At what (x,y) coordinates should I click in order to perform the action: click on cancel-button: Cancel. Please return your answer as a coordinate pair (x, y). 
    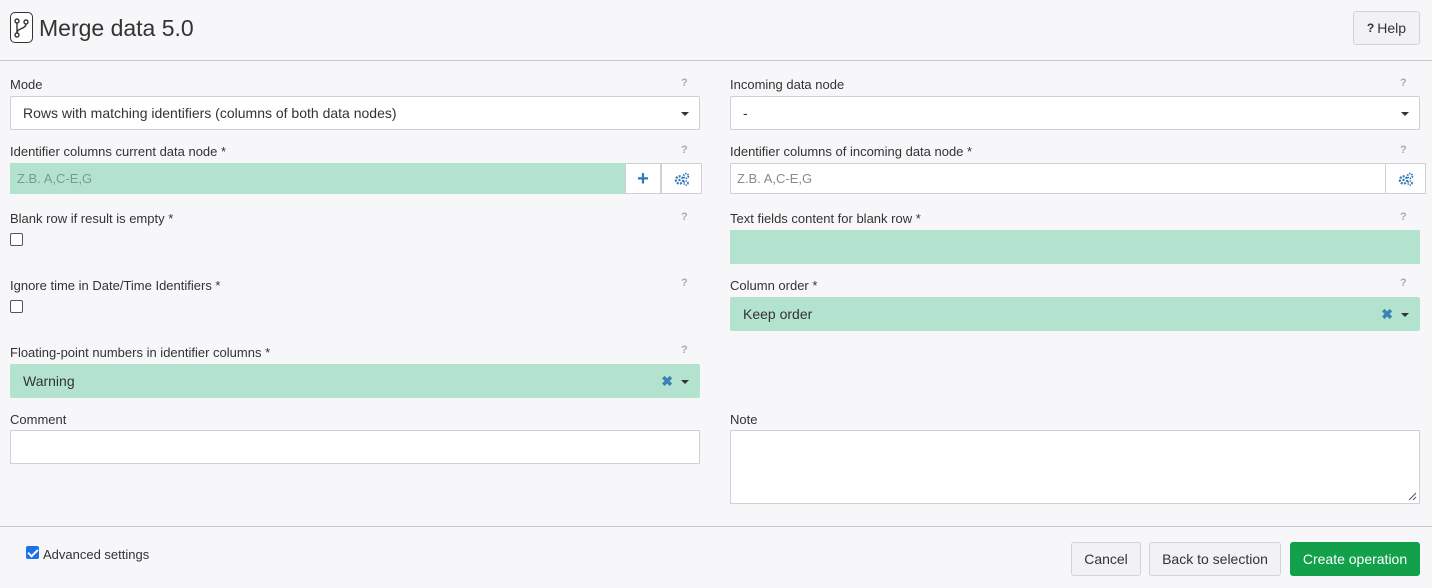
    Looking at the image, I should click on (1106, 559).